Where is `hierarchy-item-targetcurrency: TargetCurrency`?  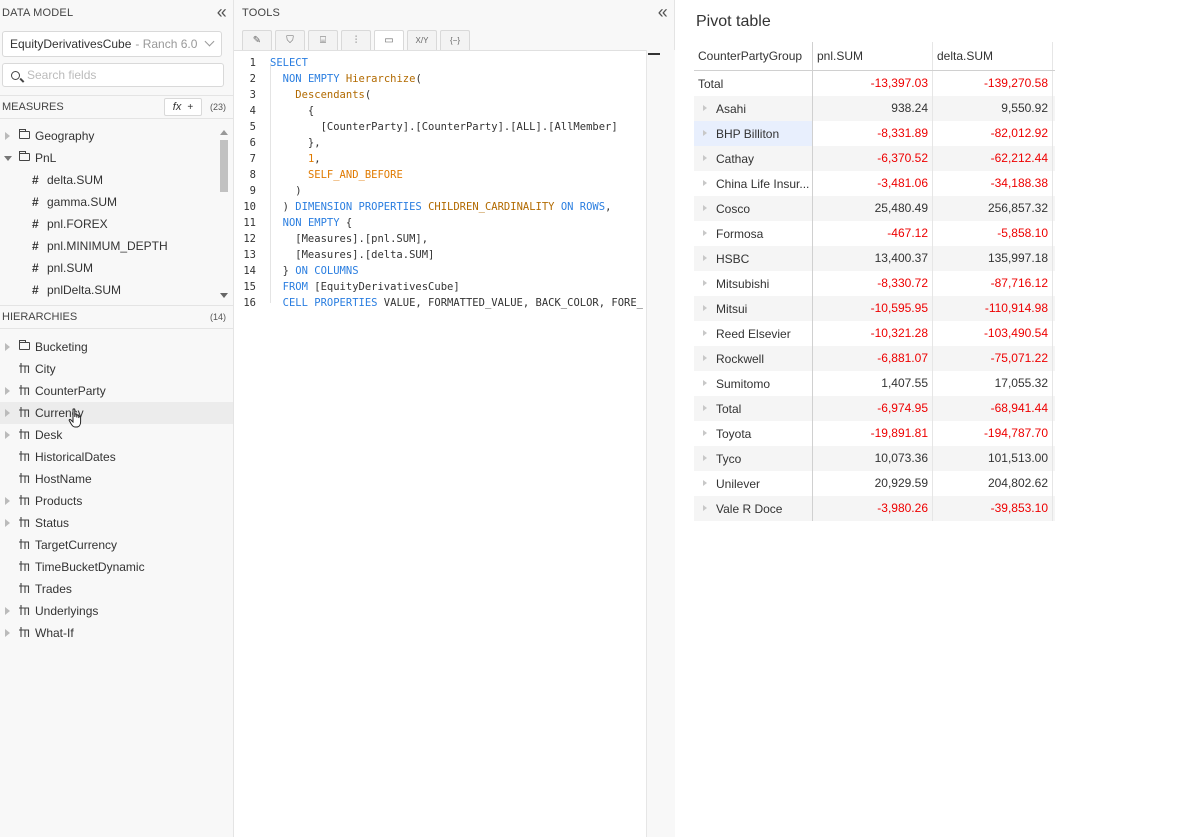
hierarchy-item-targetcurrency: TargetCurrency is located at coordinates (116, 545).